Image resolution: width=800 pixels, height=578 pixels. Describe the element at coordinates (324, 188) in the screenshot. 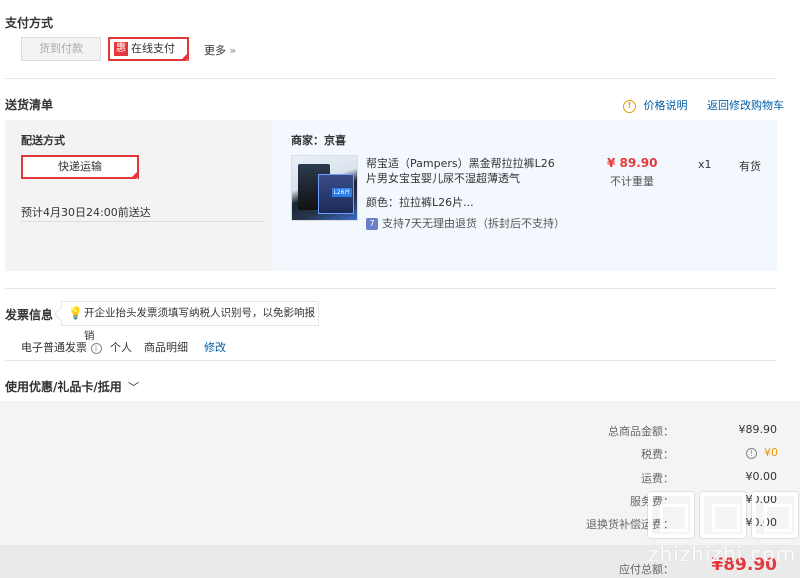

I see `product-image: L26片` at that location.